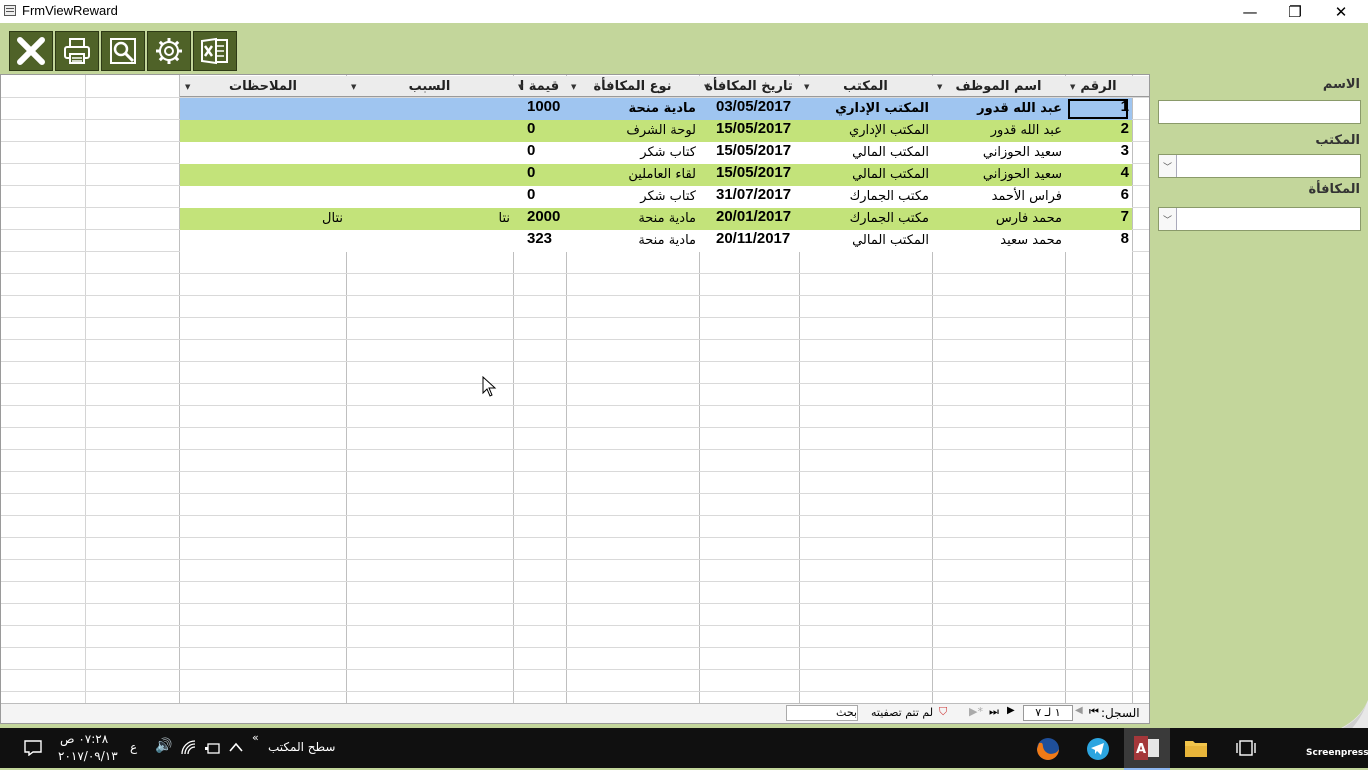 The width and height of the screenshot is (1368, 770). What do you see at coordinates (976, 711) in the screenshot?
I see `new-record-icon: ▶*` at bounding box center [976, 711].